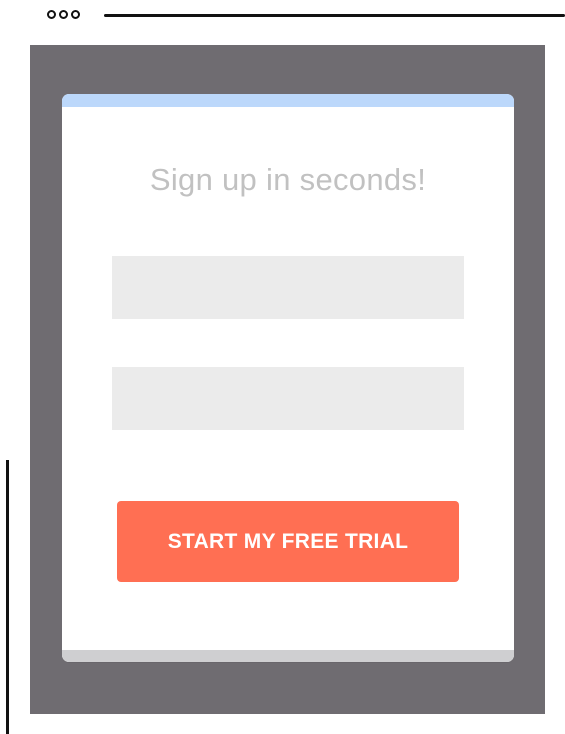 The height and width of the screenshot is (734, 565). What do you see at coordinates (334, 15) in the screenshot?
I see `header-divider` at bounding box center [334, 15].